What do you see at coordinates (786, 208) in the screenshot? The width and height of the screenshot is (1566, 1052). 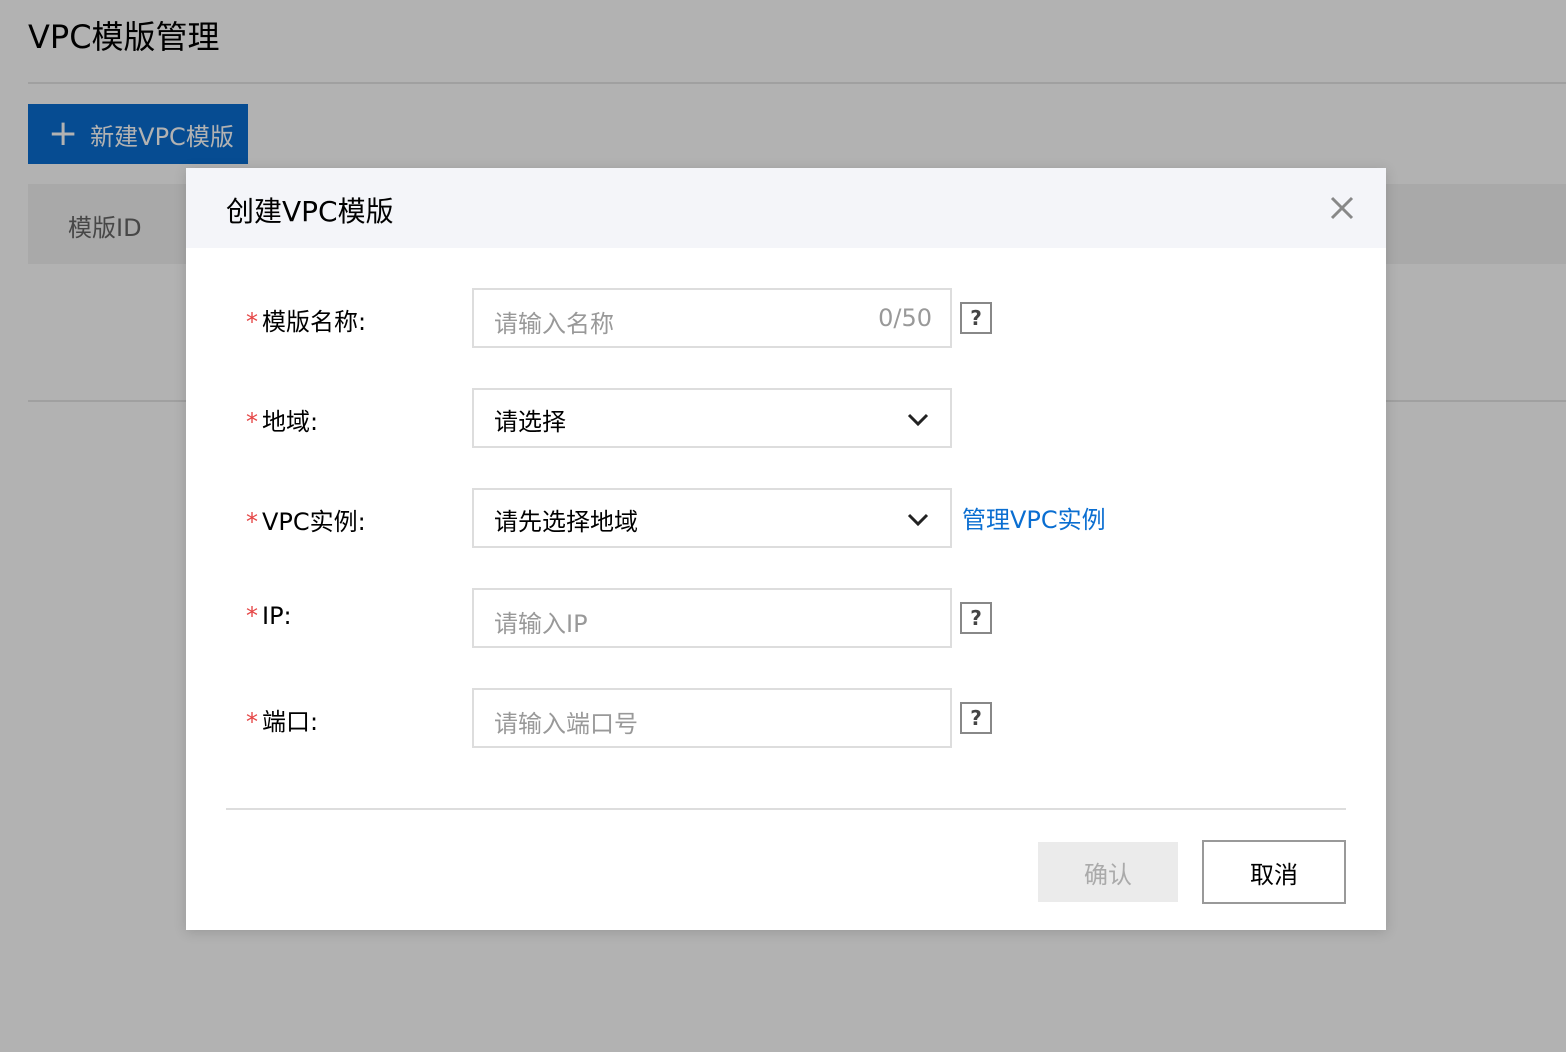 I see `dialog-header: 创建VPC模版` at bounding box center [786, 208].